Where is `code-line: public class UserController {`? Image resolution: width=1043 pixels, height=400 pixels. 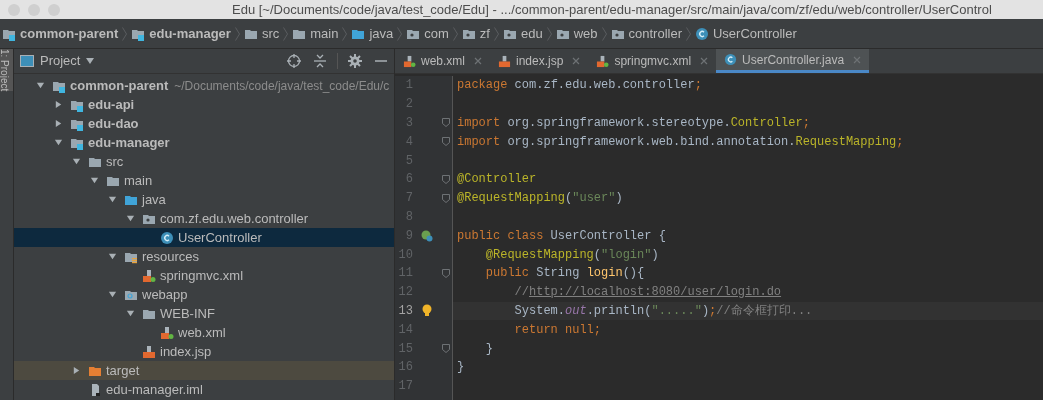 code-line: public class UserController { is located at coordinates (561, 236).